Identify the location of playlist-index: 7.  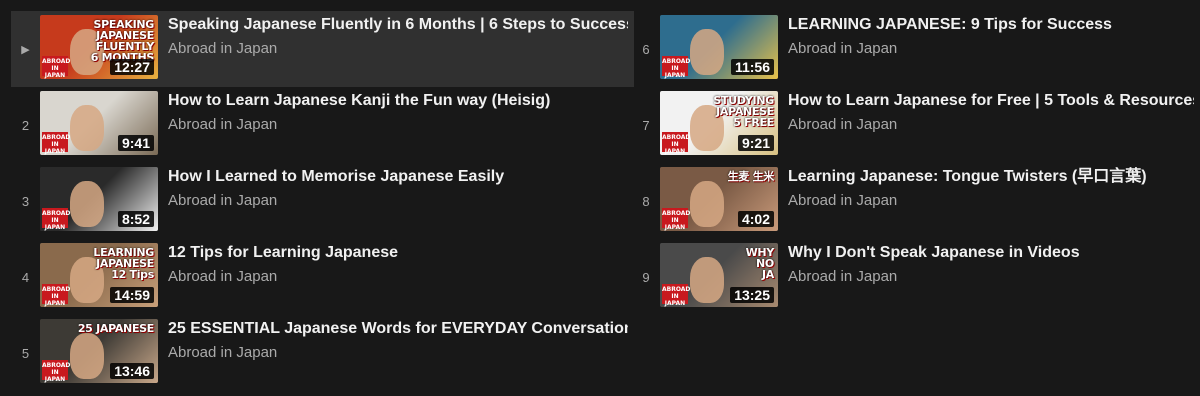
(646, 125).